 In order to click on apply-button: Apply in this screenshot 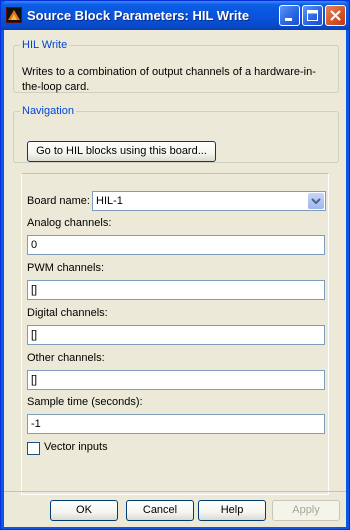, I will do `click(306, 510)`.